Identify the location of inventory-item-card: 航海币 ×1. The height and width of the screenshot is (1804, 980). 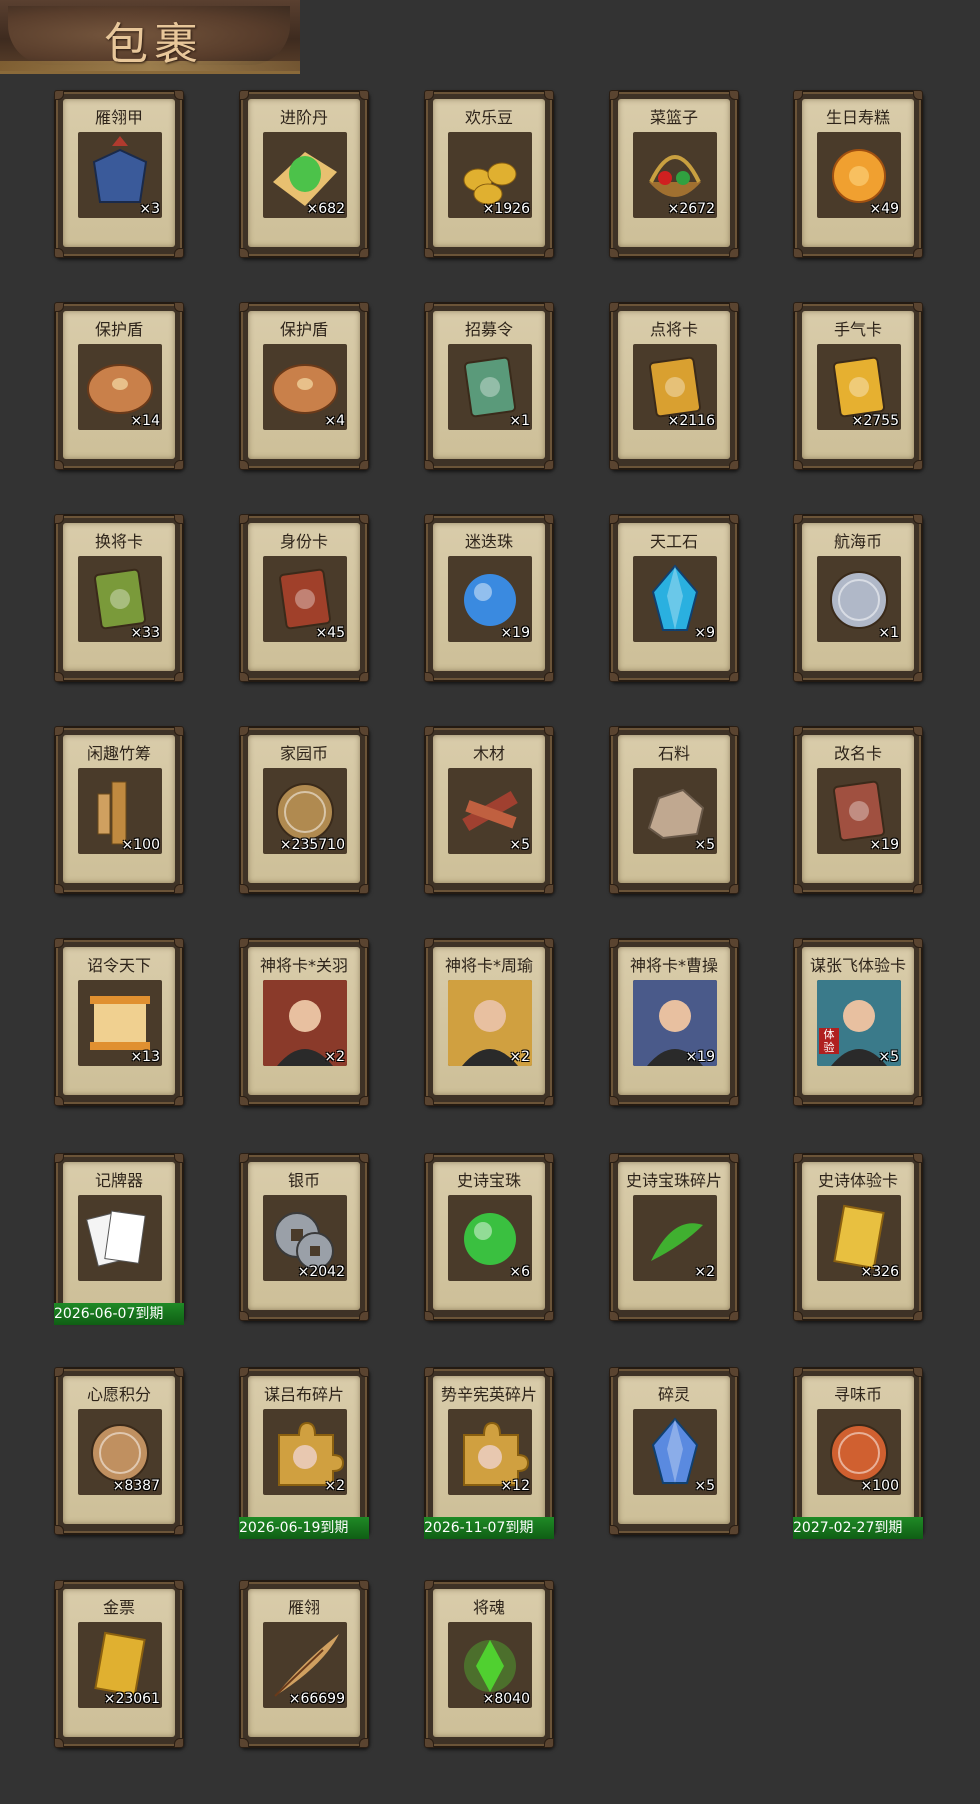
(858, 598).